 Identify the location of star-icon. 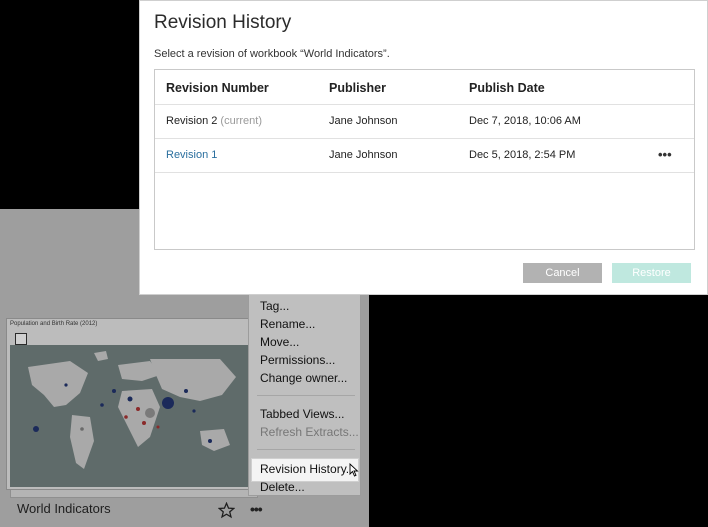
(226, 510).